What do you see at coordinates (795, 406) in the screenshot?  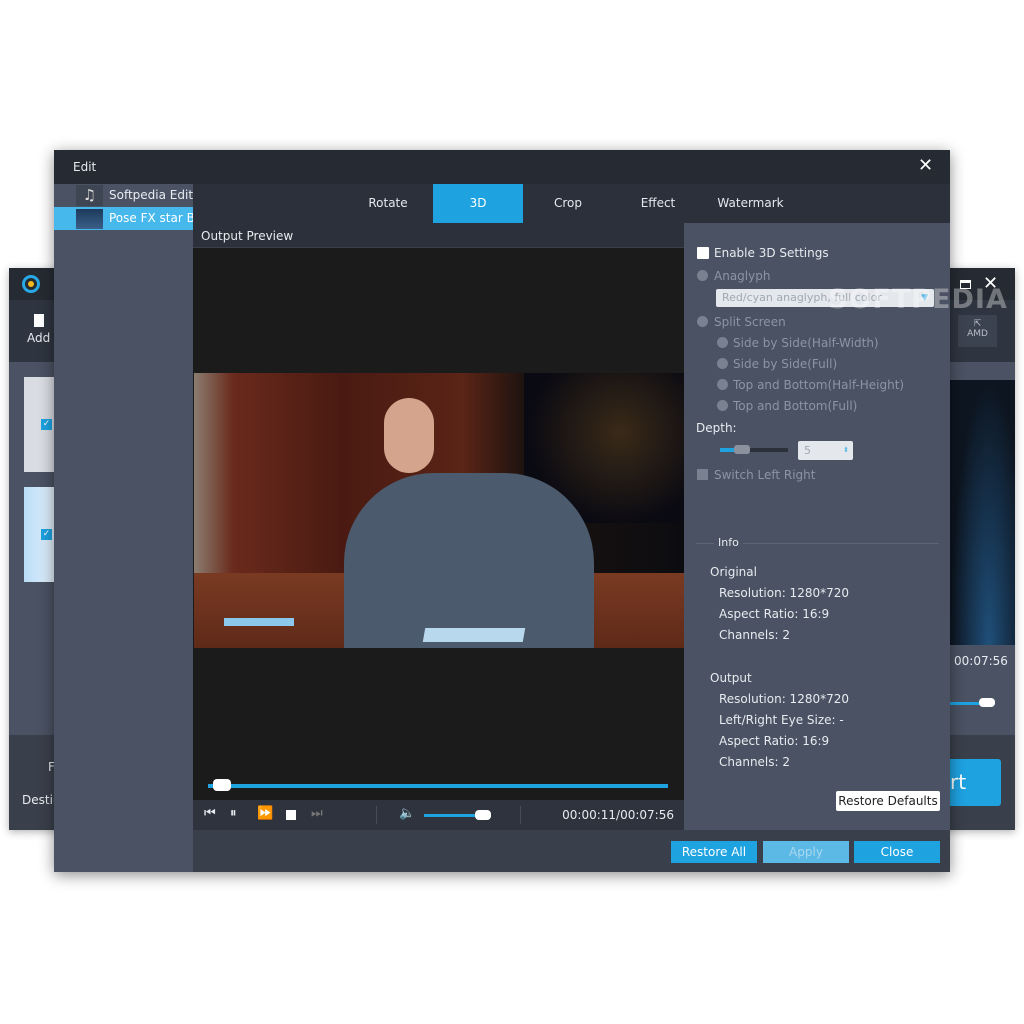 I see `split-option-label: Top and Bottom(Full)` at bounding box center [795, 406].